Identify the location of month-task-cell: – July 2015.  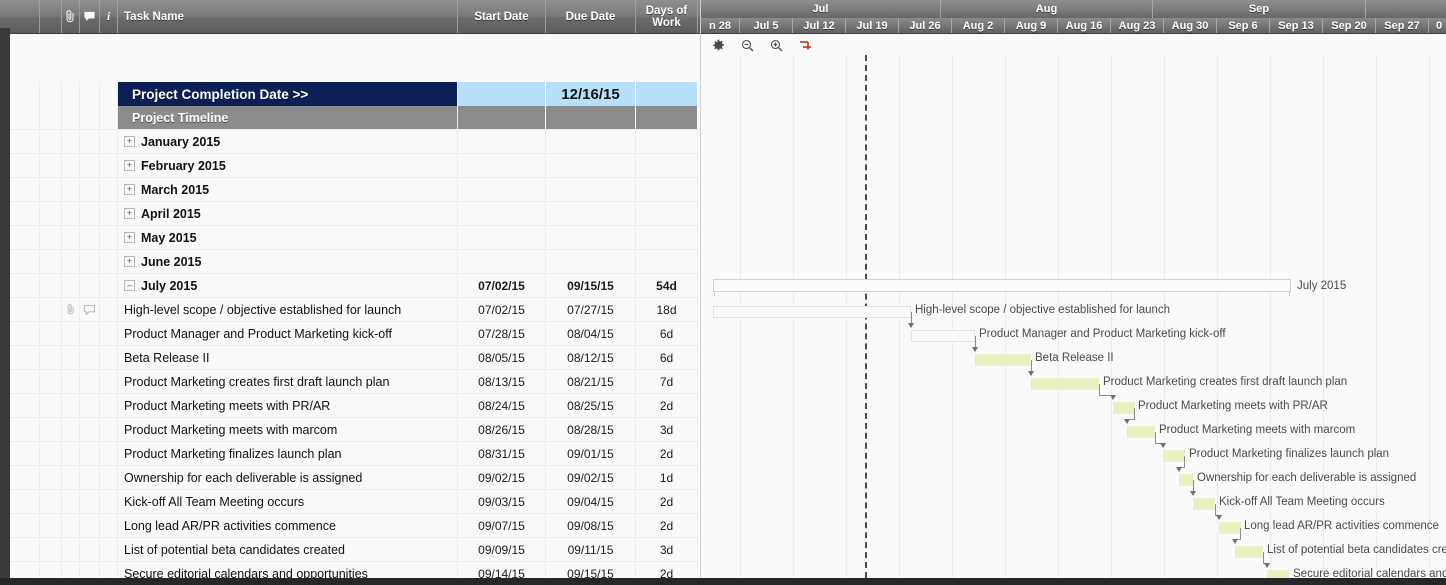
(288, 285).